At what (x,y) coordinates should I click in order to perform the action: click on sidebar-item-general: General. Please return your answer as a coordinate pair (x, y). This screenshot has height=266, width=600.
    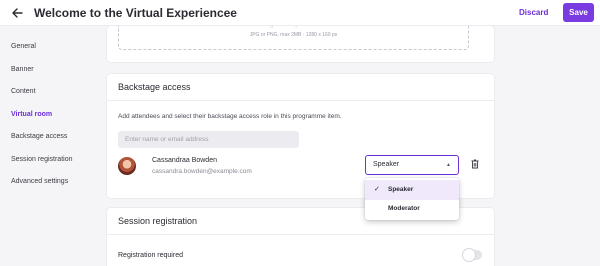
    Looking at the image, I should click on (23, 46).